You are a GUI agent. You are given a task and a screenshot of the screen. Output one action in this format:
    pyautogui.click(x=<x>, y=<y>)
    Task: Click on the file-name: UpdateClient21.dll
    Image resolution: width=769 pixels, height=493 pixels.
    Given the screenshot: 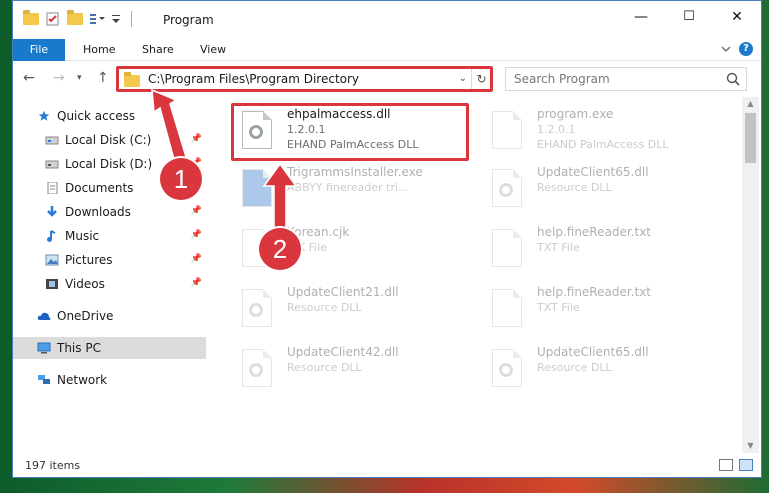 What is the action you would take?
    pyautogui.click(x=343, y=292)
    